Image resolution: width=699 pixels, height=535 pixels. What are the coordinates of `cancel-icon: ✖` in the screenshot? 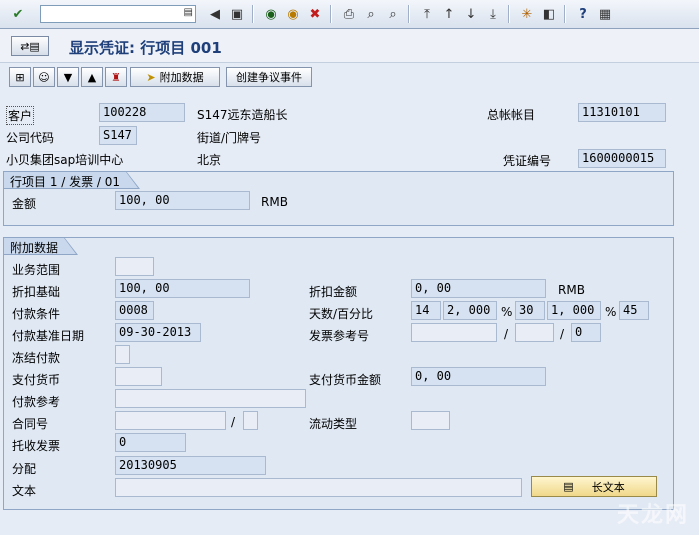 It's located at (315, 14).